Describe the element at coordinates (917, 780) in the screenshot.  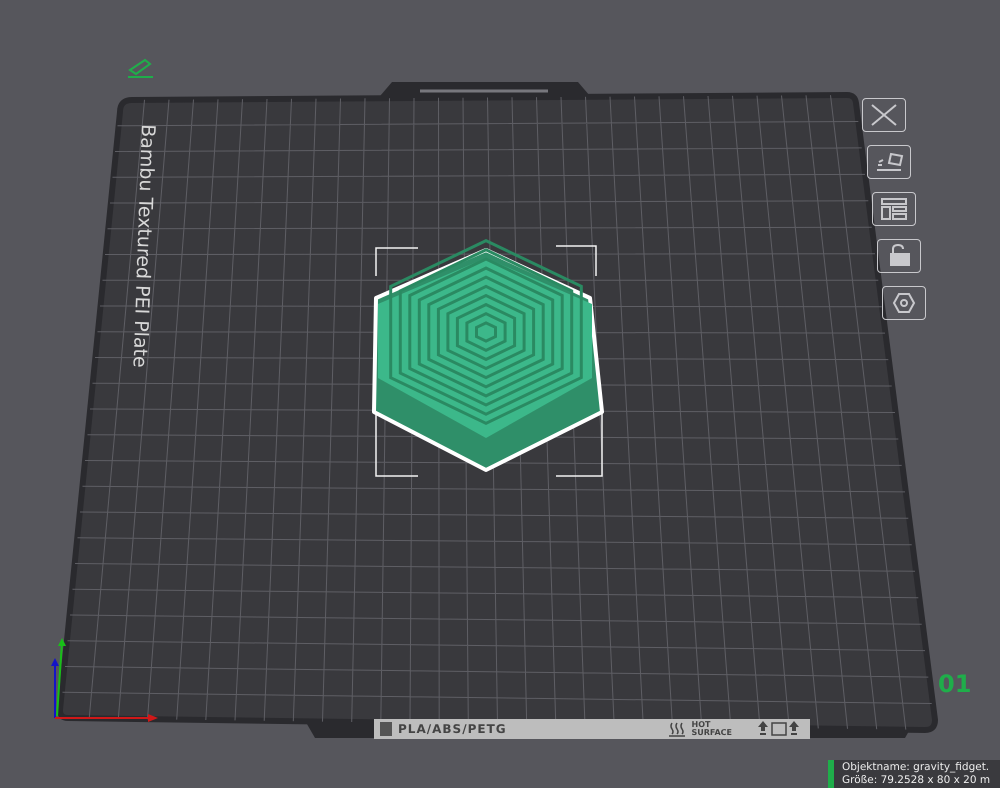
I see `tooltip-text: Größe: 79.2528 x 80 x 20 m` at that location.